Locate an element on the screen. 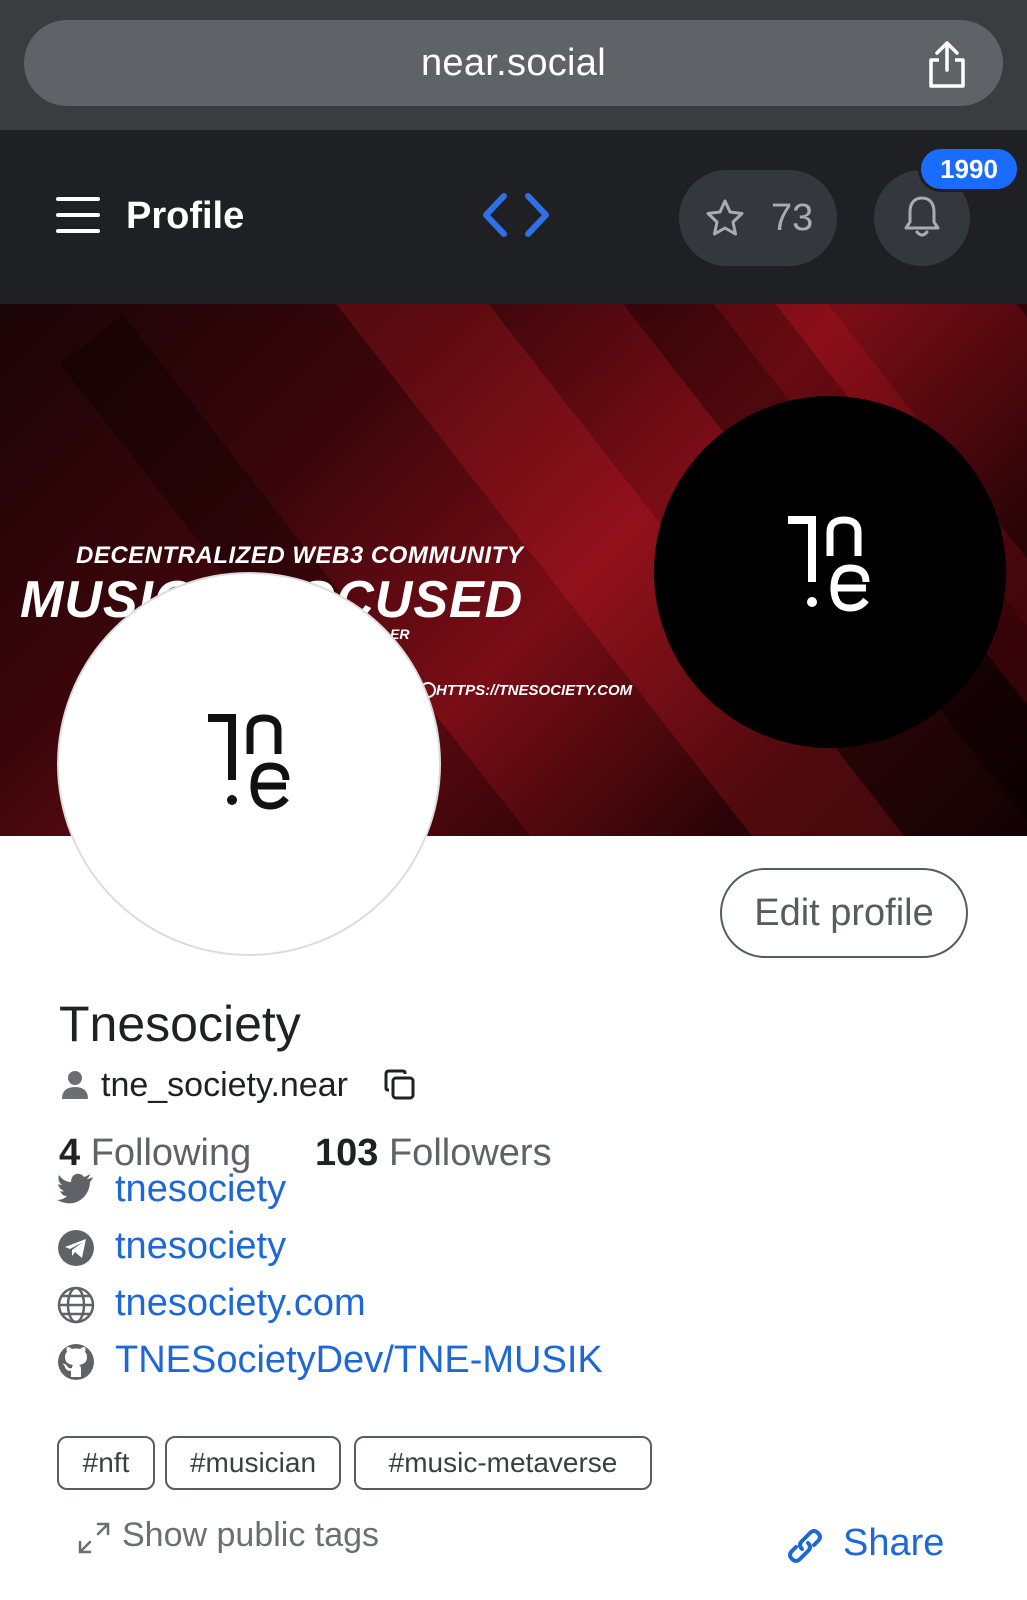 This screenshot has width=1027, height=1600. twitter-icon is located at coordinates (75, 1188).